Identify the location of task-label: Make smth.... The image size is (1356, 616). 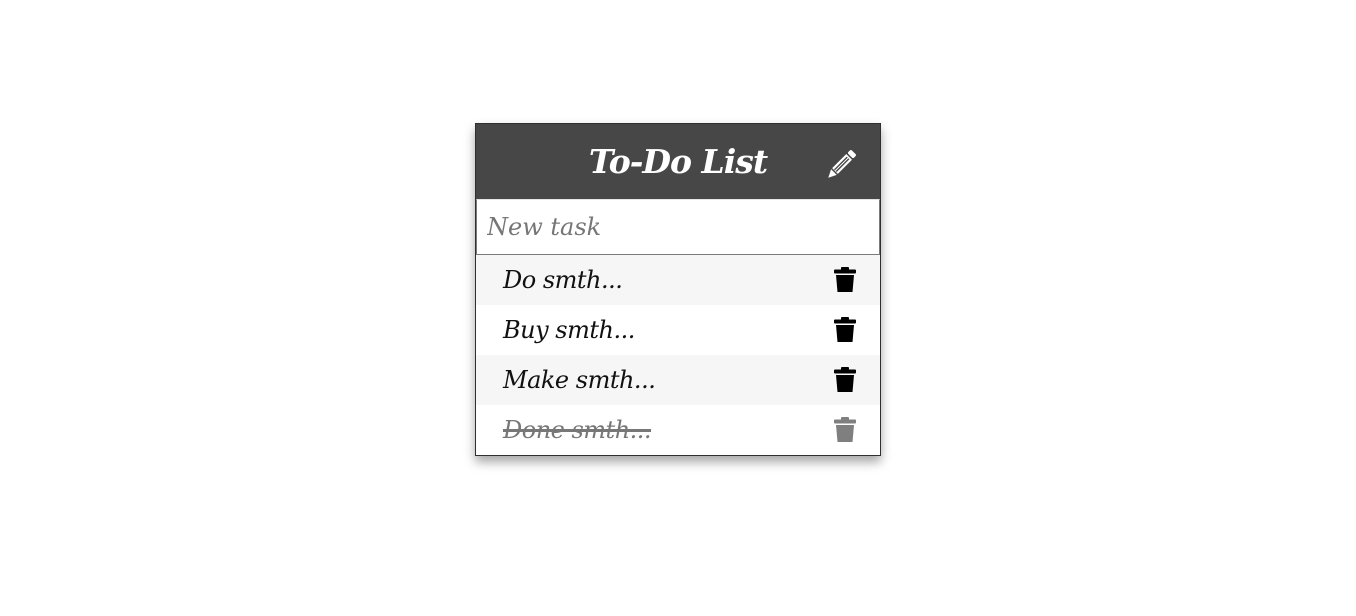
(579, 380).